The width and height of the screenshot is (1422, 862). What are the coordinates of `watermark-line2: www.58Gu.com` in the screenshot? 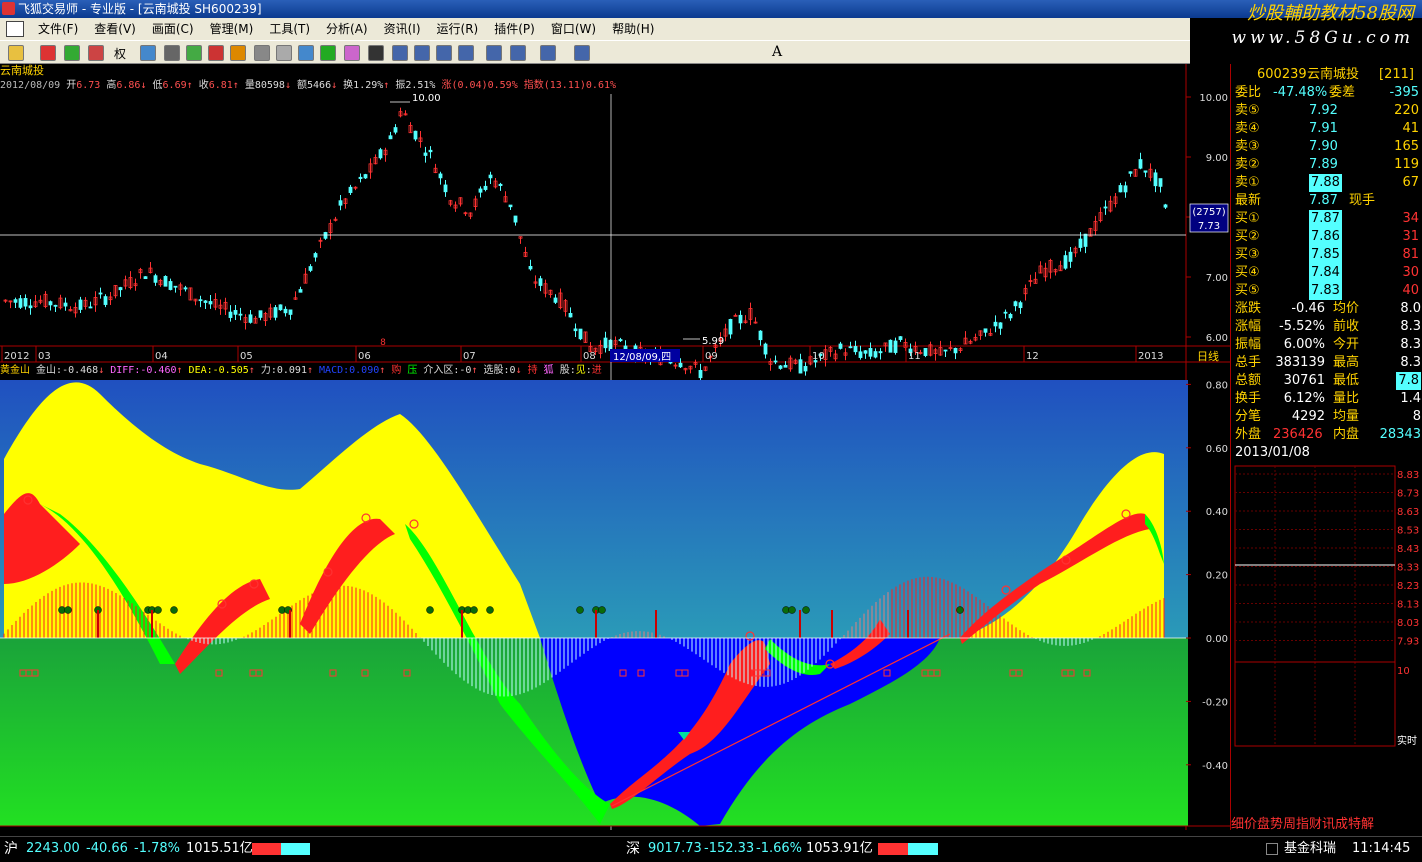 It's located at (1322, 38).